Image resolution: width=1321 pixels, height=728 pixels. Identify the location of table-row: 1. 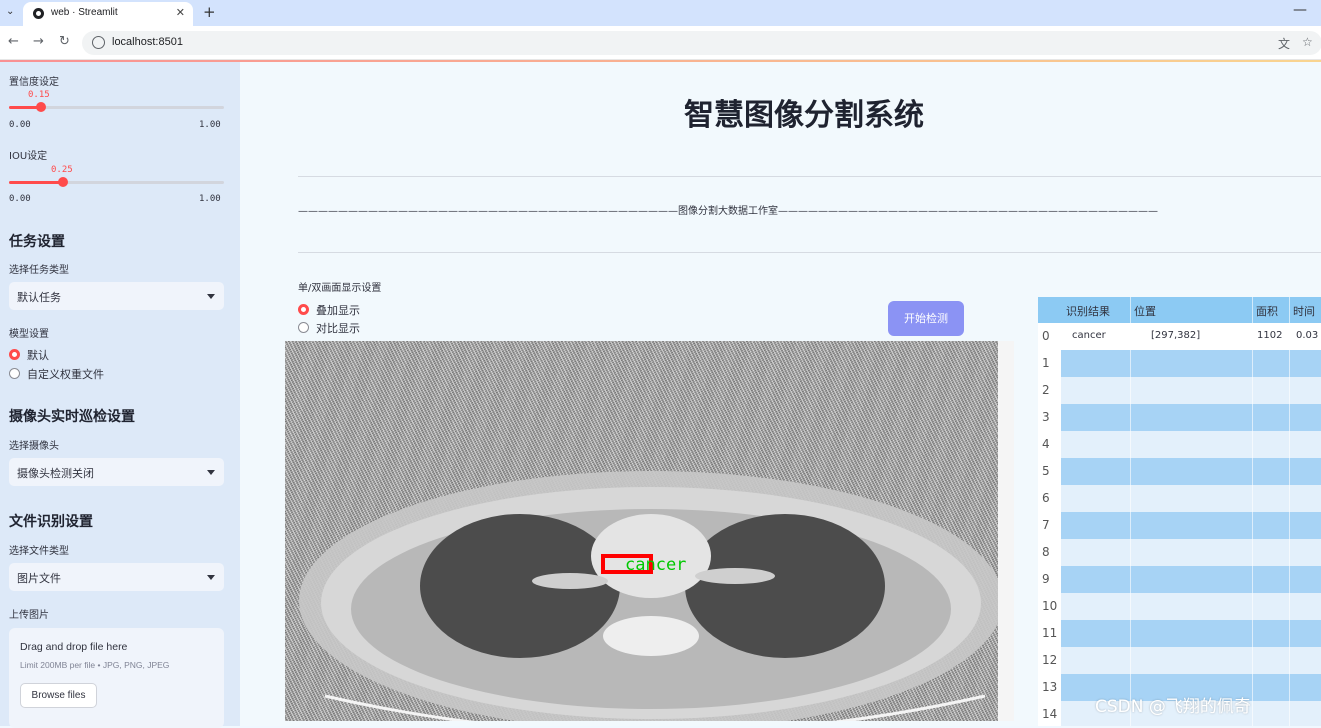
(1179, 363).